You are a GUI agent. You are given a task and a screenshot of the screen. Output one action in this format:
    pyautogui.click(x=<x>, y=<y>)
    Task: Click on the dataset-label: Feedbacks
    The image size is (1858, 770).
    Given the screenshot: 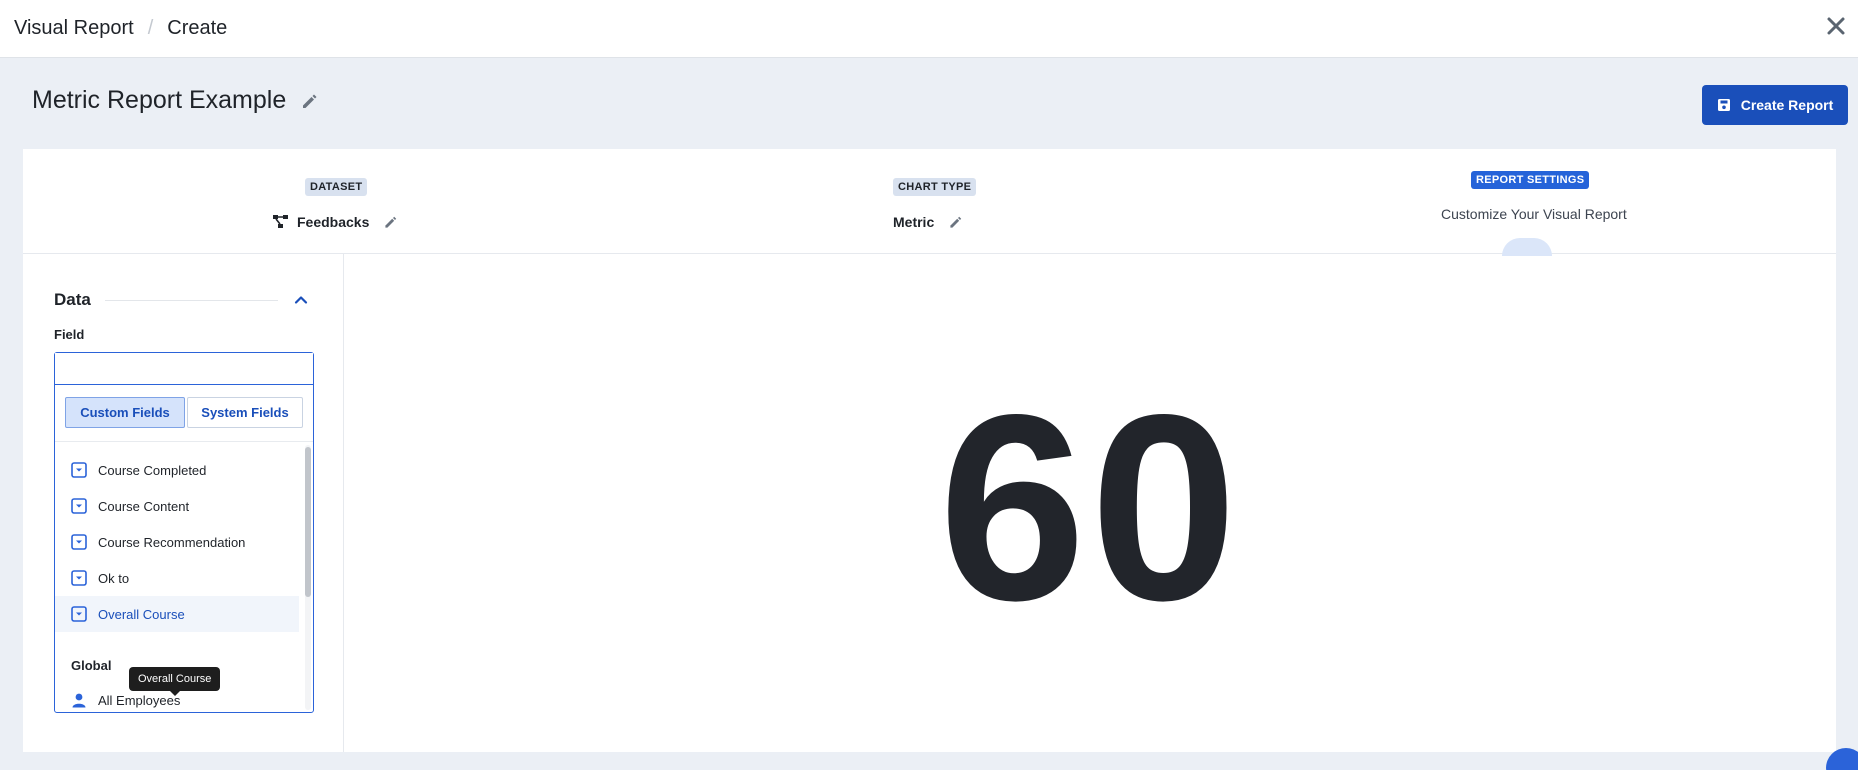 What is the action you would take?
    pyautogui.click(x=333, y=222)
    